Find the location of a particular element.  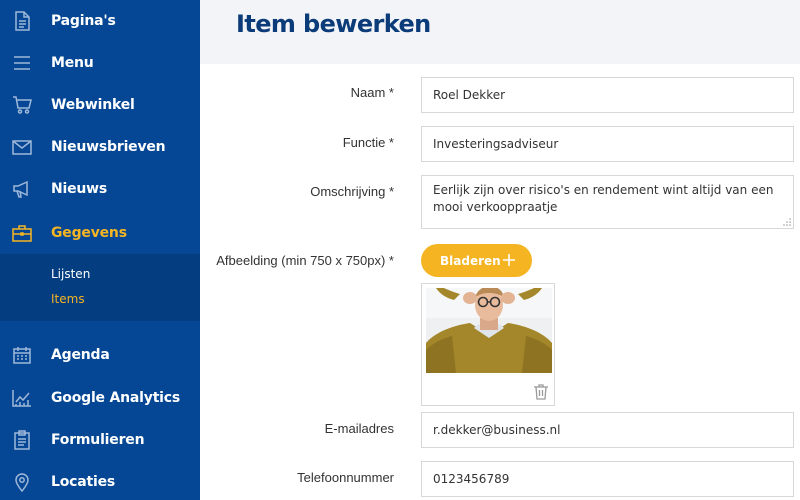

function-label: Functie * is located at coordinates (368, 142).